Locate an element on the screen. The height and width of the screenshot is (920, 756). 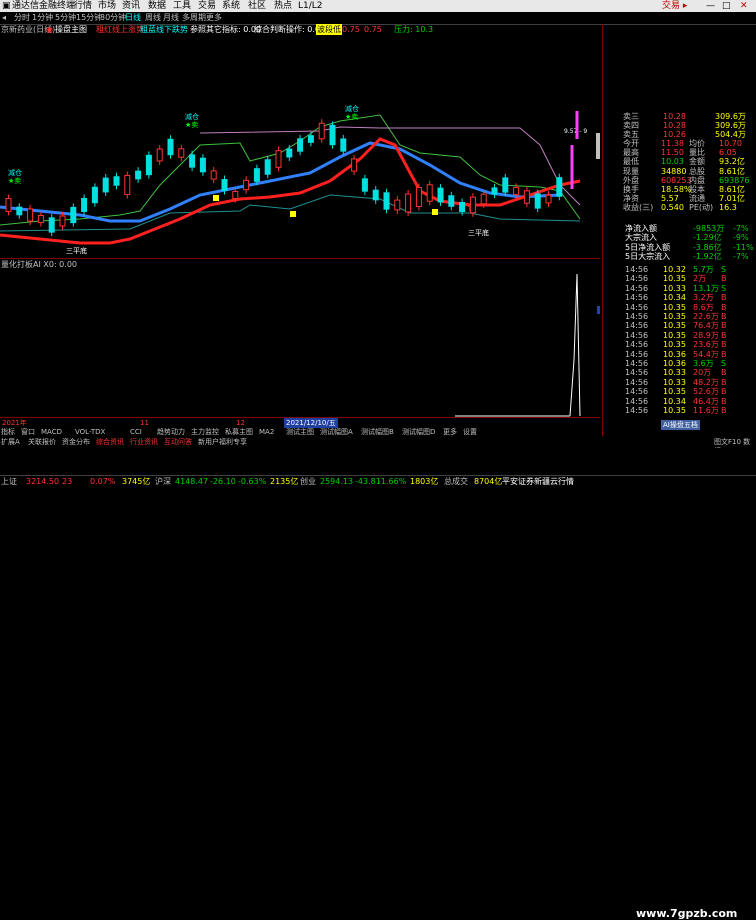
bottom-tab: 测试主图 is located at coordinates (300, 432).